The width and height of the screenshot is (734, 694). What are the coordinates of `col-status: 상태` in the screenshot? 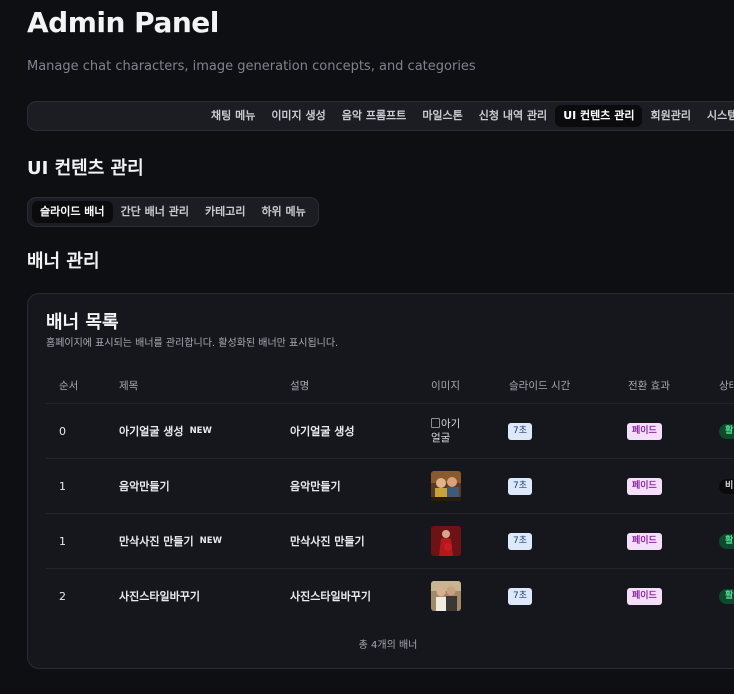 It's located at (726, 386).